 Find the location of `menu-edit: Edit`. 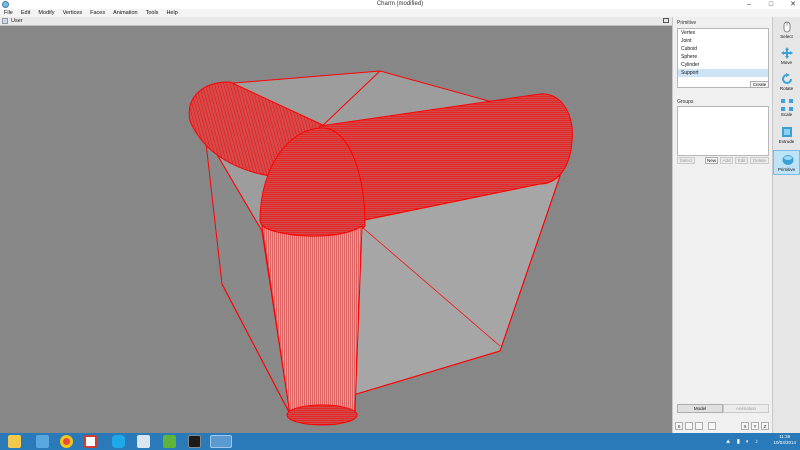

menu-edit: Edit is located at coordinates (25, 13).